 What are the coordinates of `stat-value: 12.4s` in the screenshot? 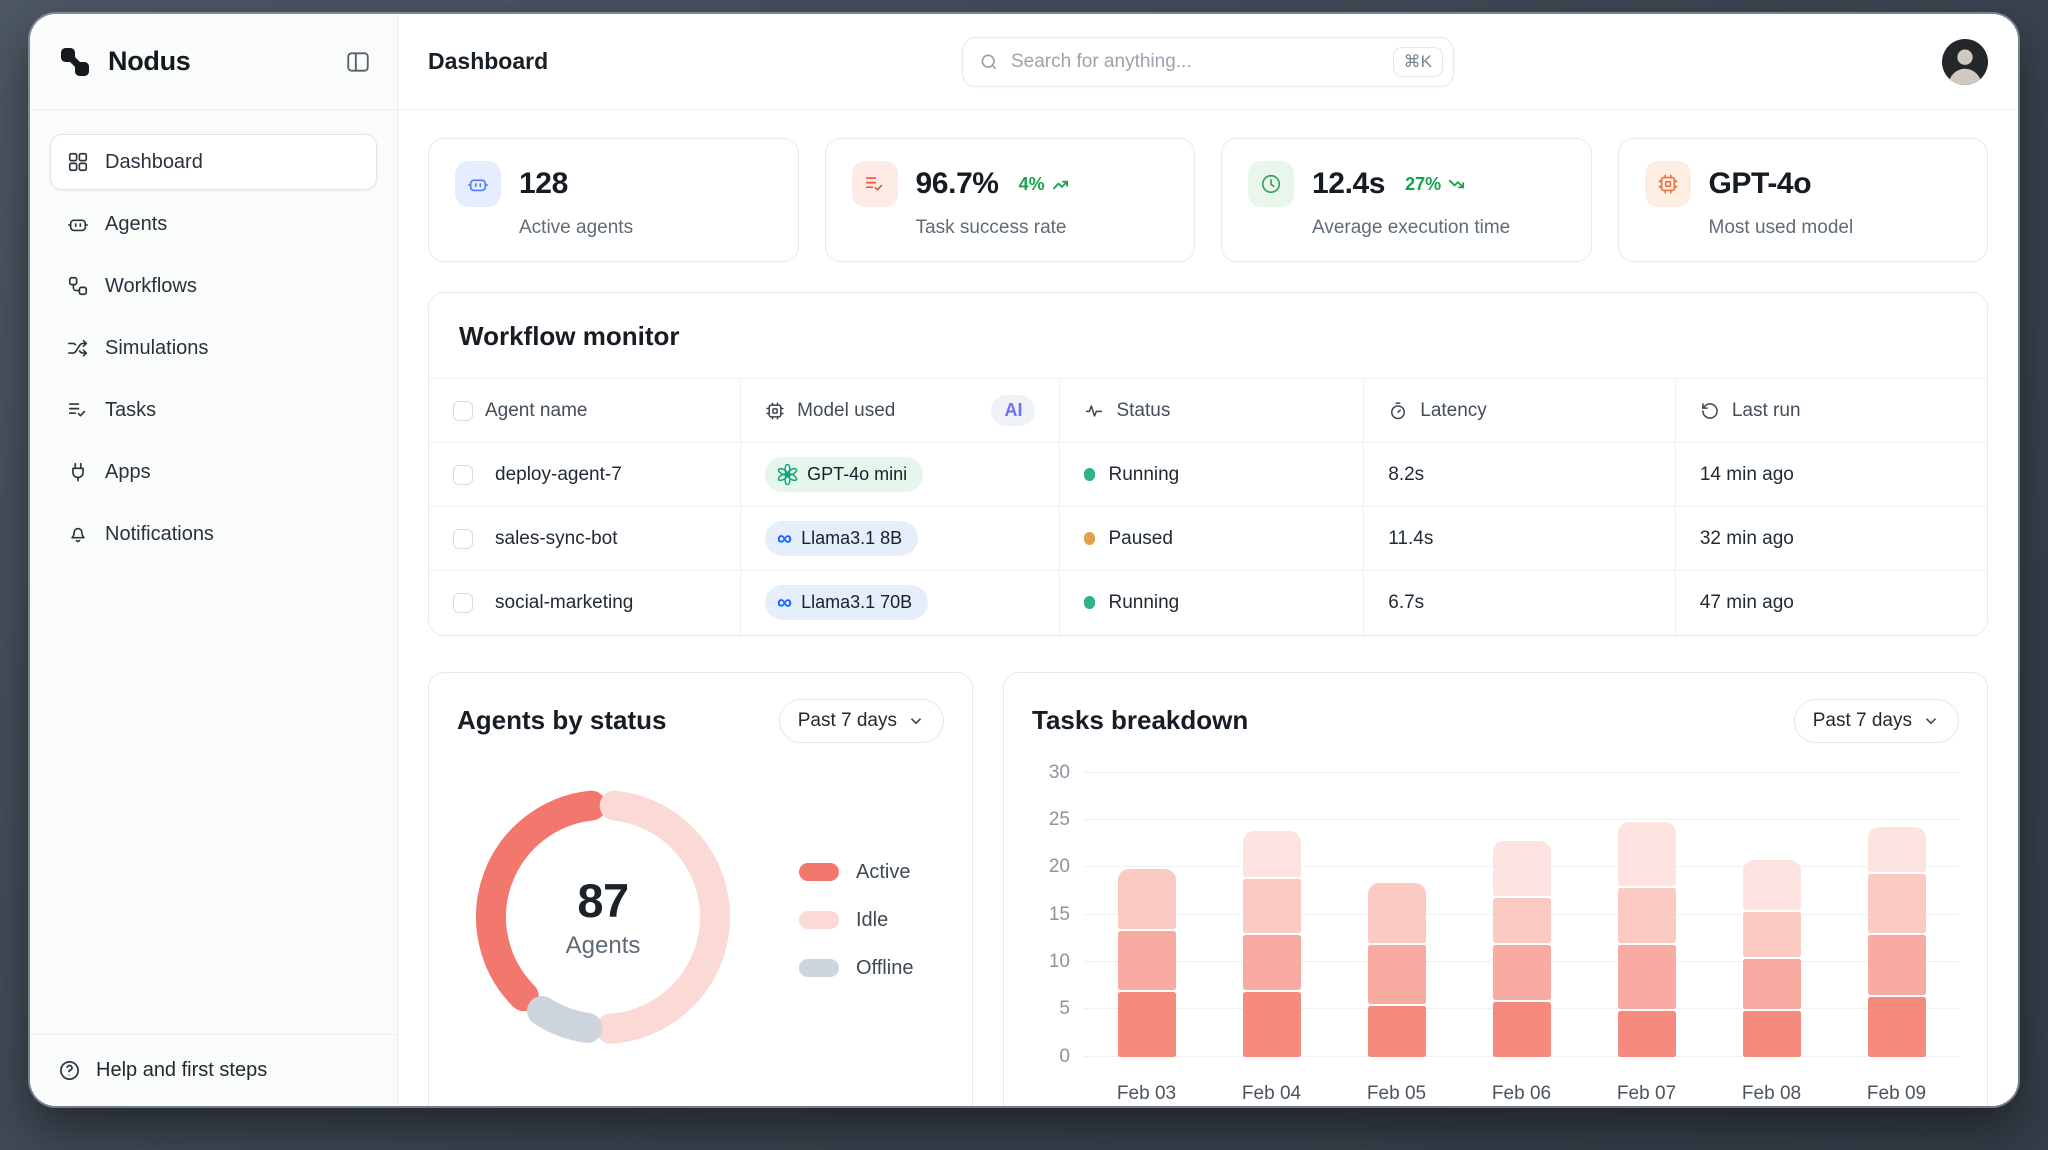 It's located at (1349, 183).